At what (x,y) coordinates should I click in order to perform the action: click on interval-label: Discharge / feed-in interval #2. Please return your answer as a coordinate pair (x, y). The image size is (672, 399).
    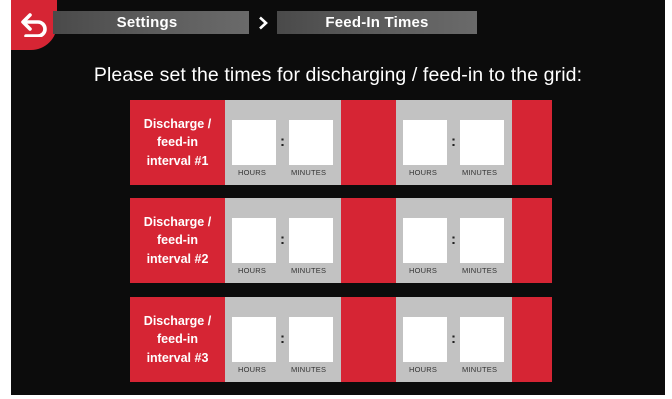
    Looking at the image, I should click on (177, 240).